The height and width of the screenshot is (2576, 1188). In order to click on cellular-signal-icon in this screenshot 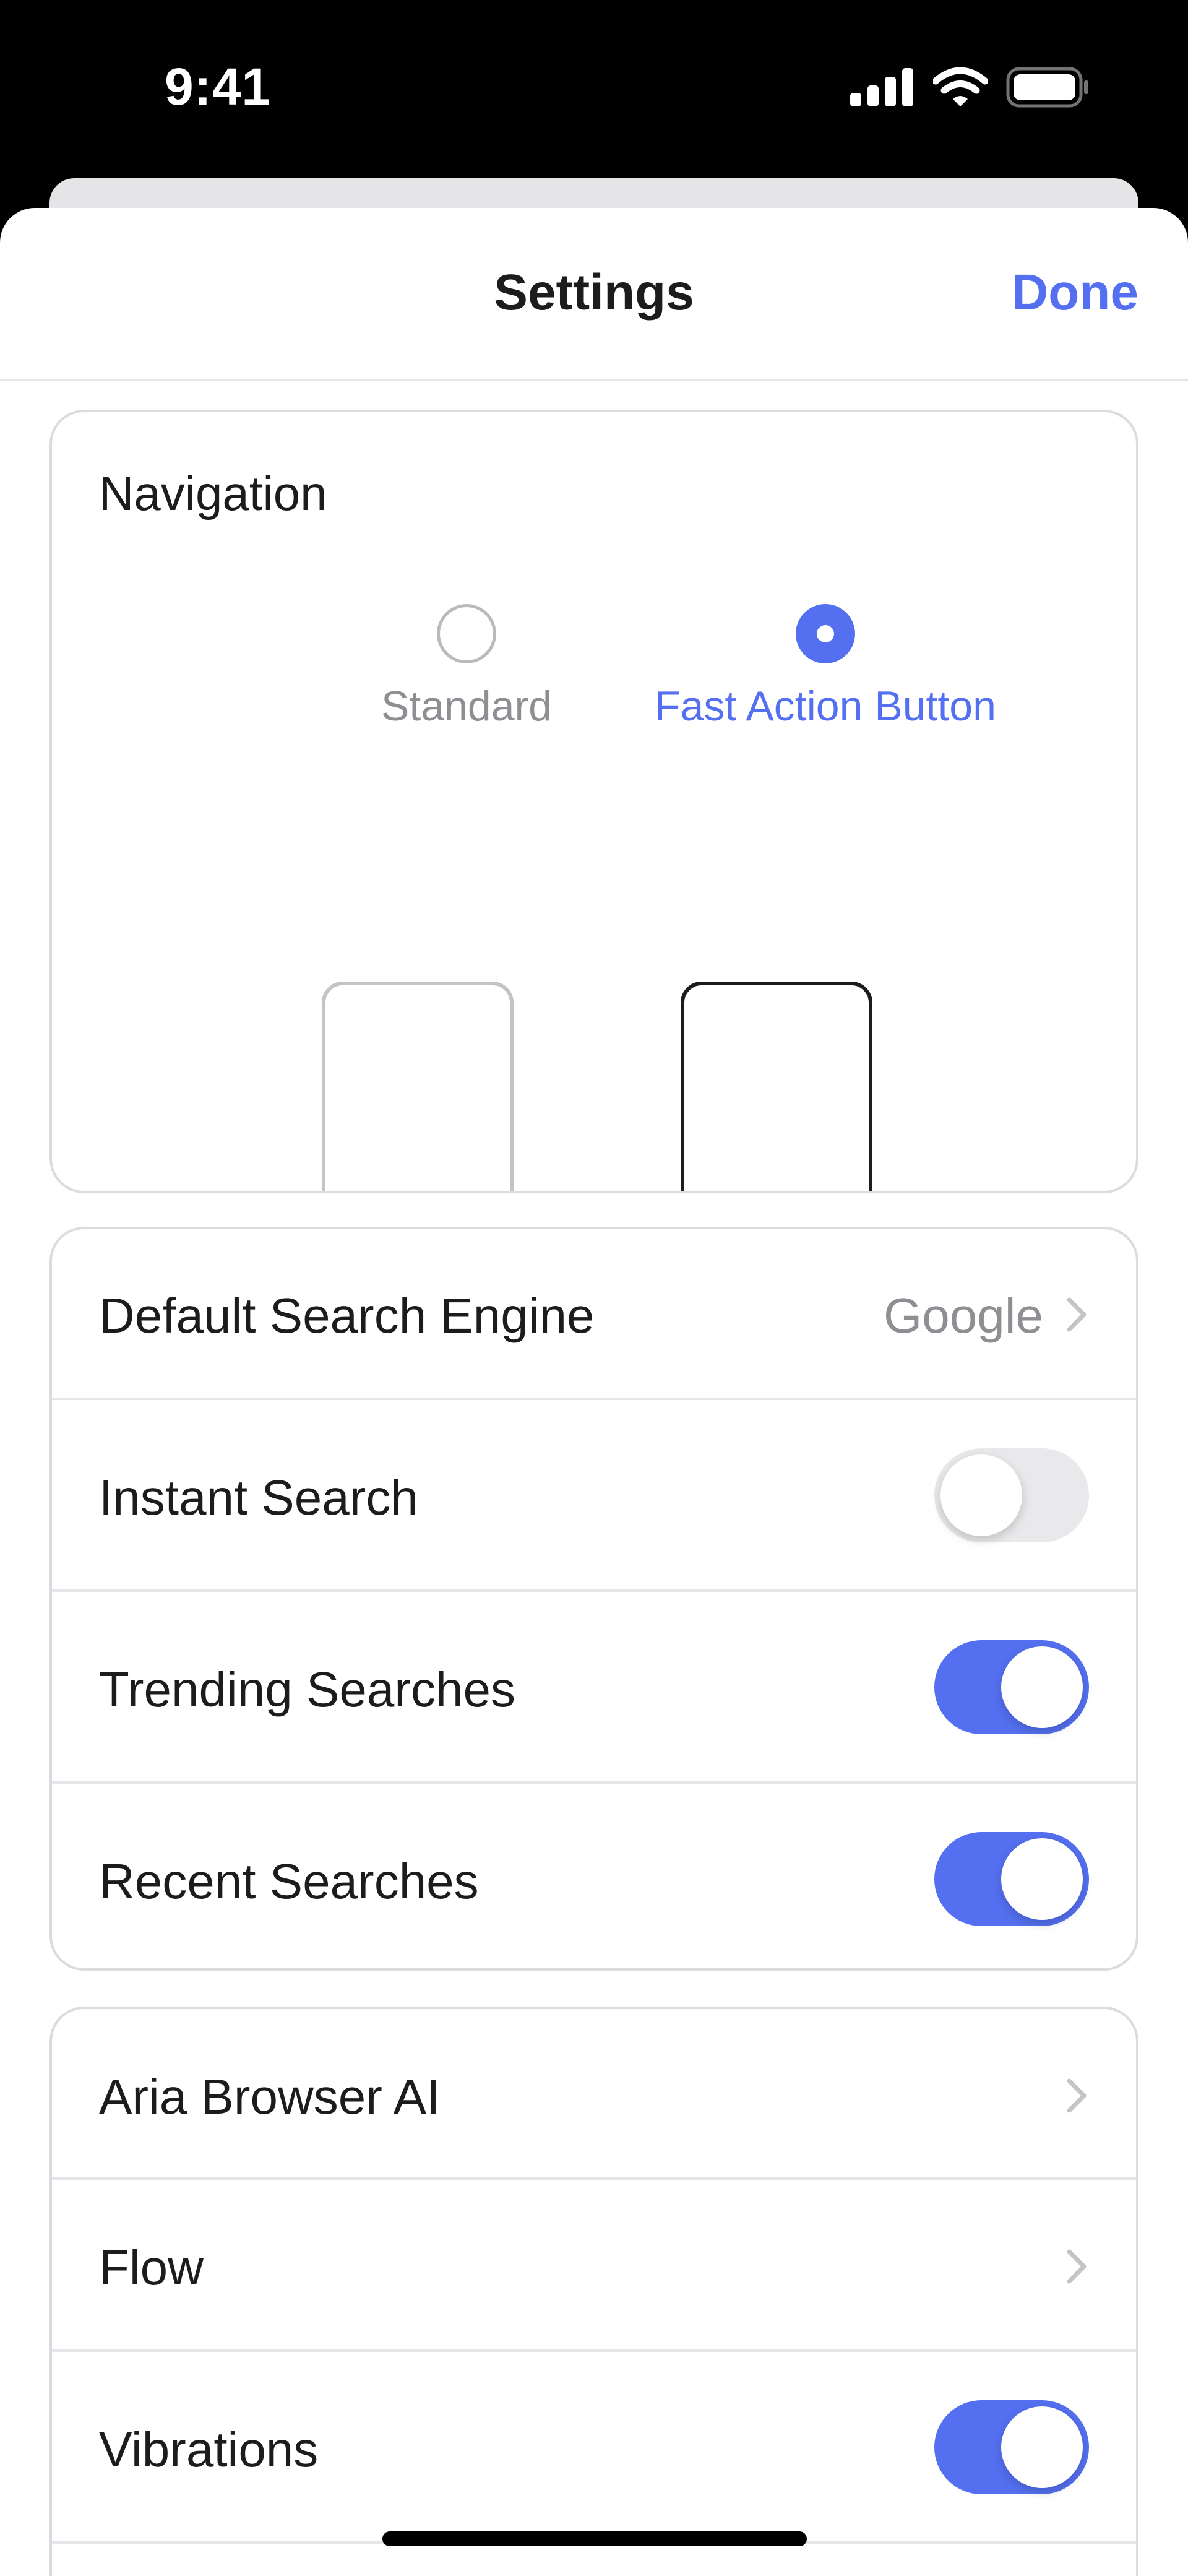, I will do `click(881, 87)`.